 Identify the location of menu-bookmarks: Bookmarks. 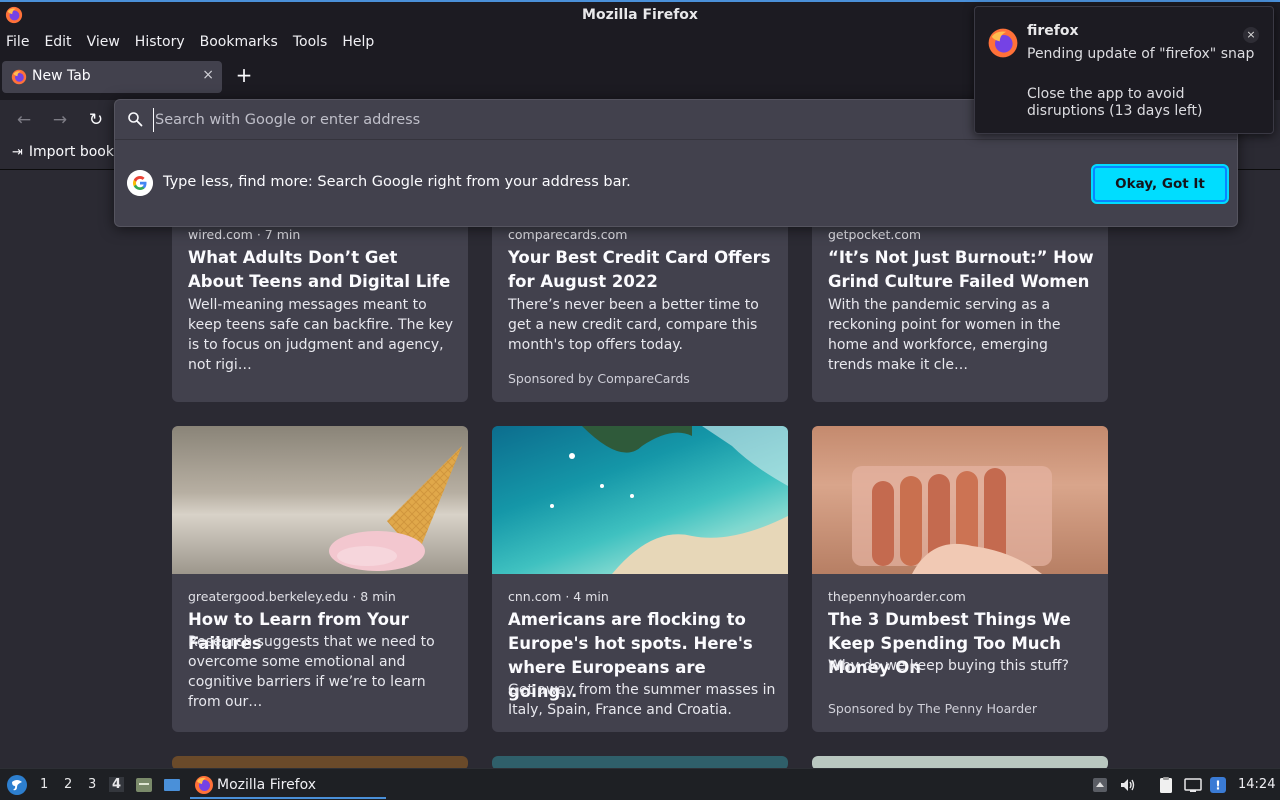
(239, 42).